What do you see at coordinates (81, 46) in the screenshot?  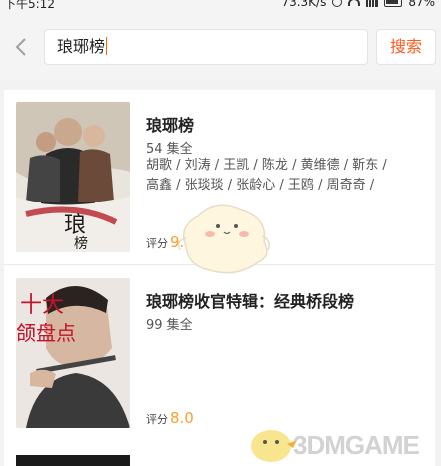 I see `search-query: 琅琊榜` at bounding box center [81, 46].